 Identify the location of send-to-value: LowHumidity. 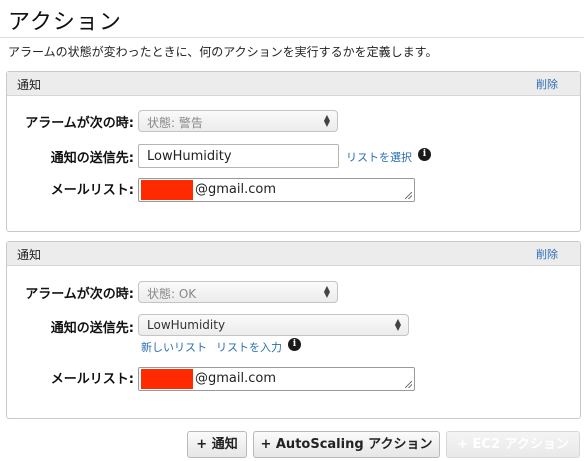
(186, 325).